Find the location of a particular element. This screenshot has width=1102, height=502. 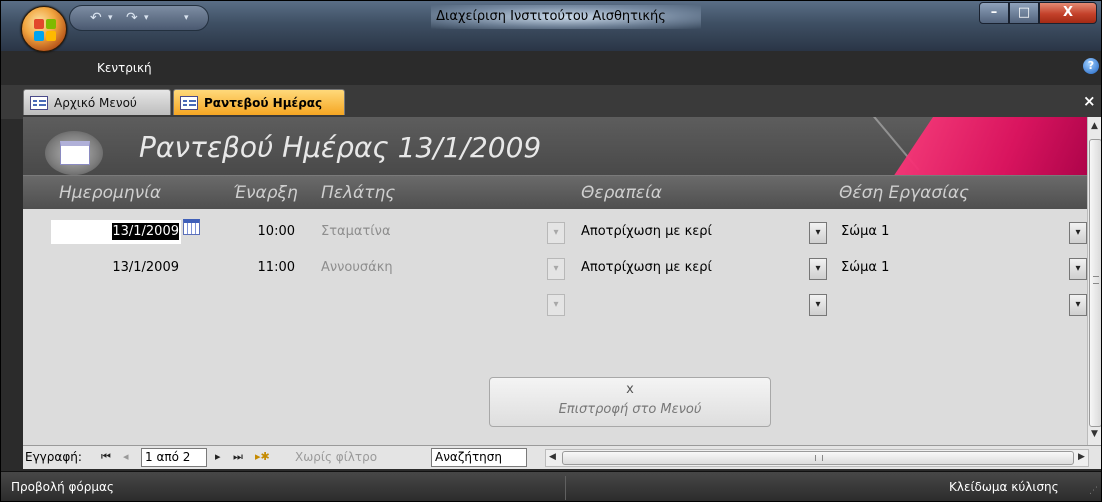

form-title: Ραντεβού Ημέρας 13/1/2009 is located at coordinates (340, 147).